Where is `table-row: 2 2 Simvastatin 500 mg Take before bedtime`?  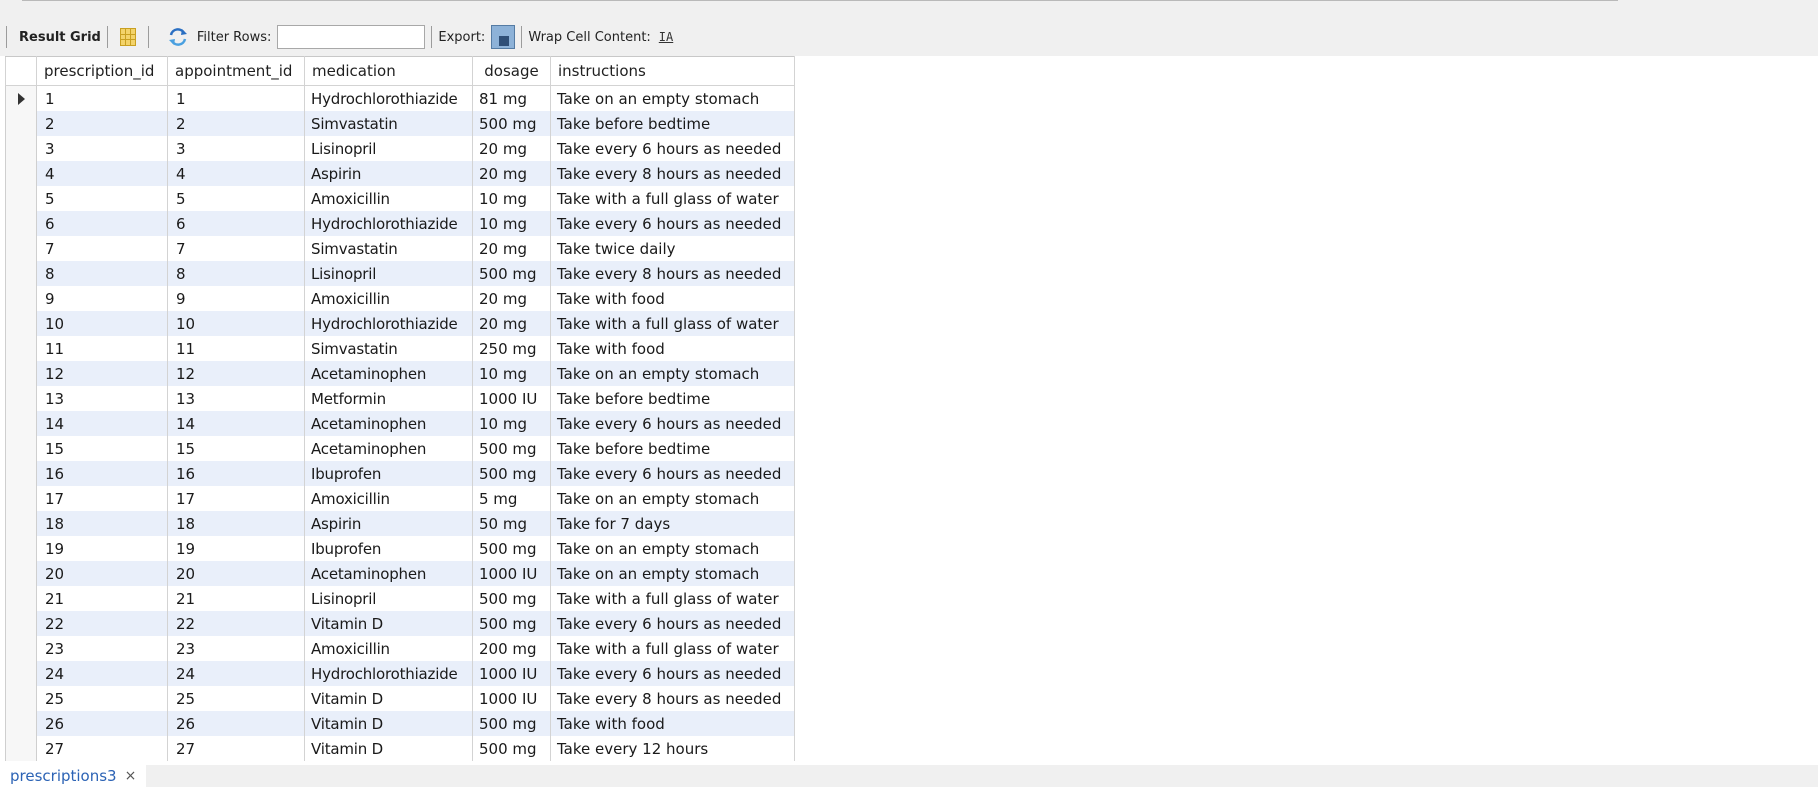 table-row: 2 2 Simvastatin 500 mg Take before bedtime is located at coordinates (400, 123).